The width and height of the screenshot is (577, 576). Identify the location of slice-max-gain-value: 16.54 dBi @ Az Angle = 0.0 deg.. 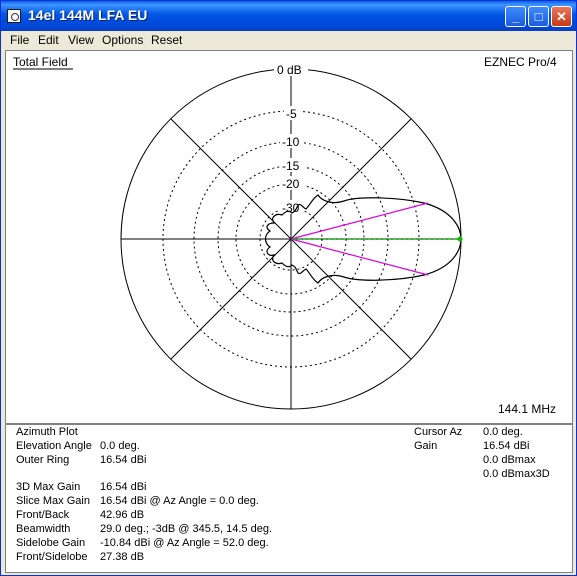
(179, 501).